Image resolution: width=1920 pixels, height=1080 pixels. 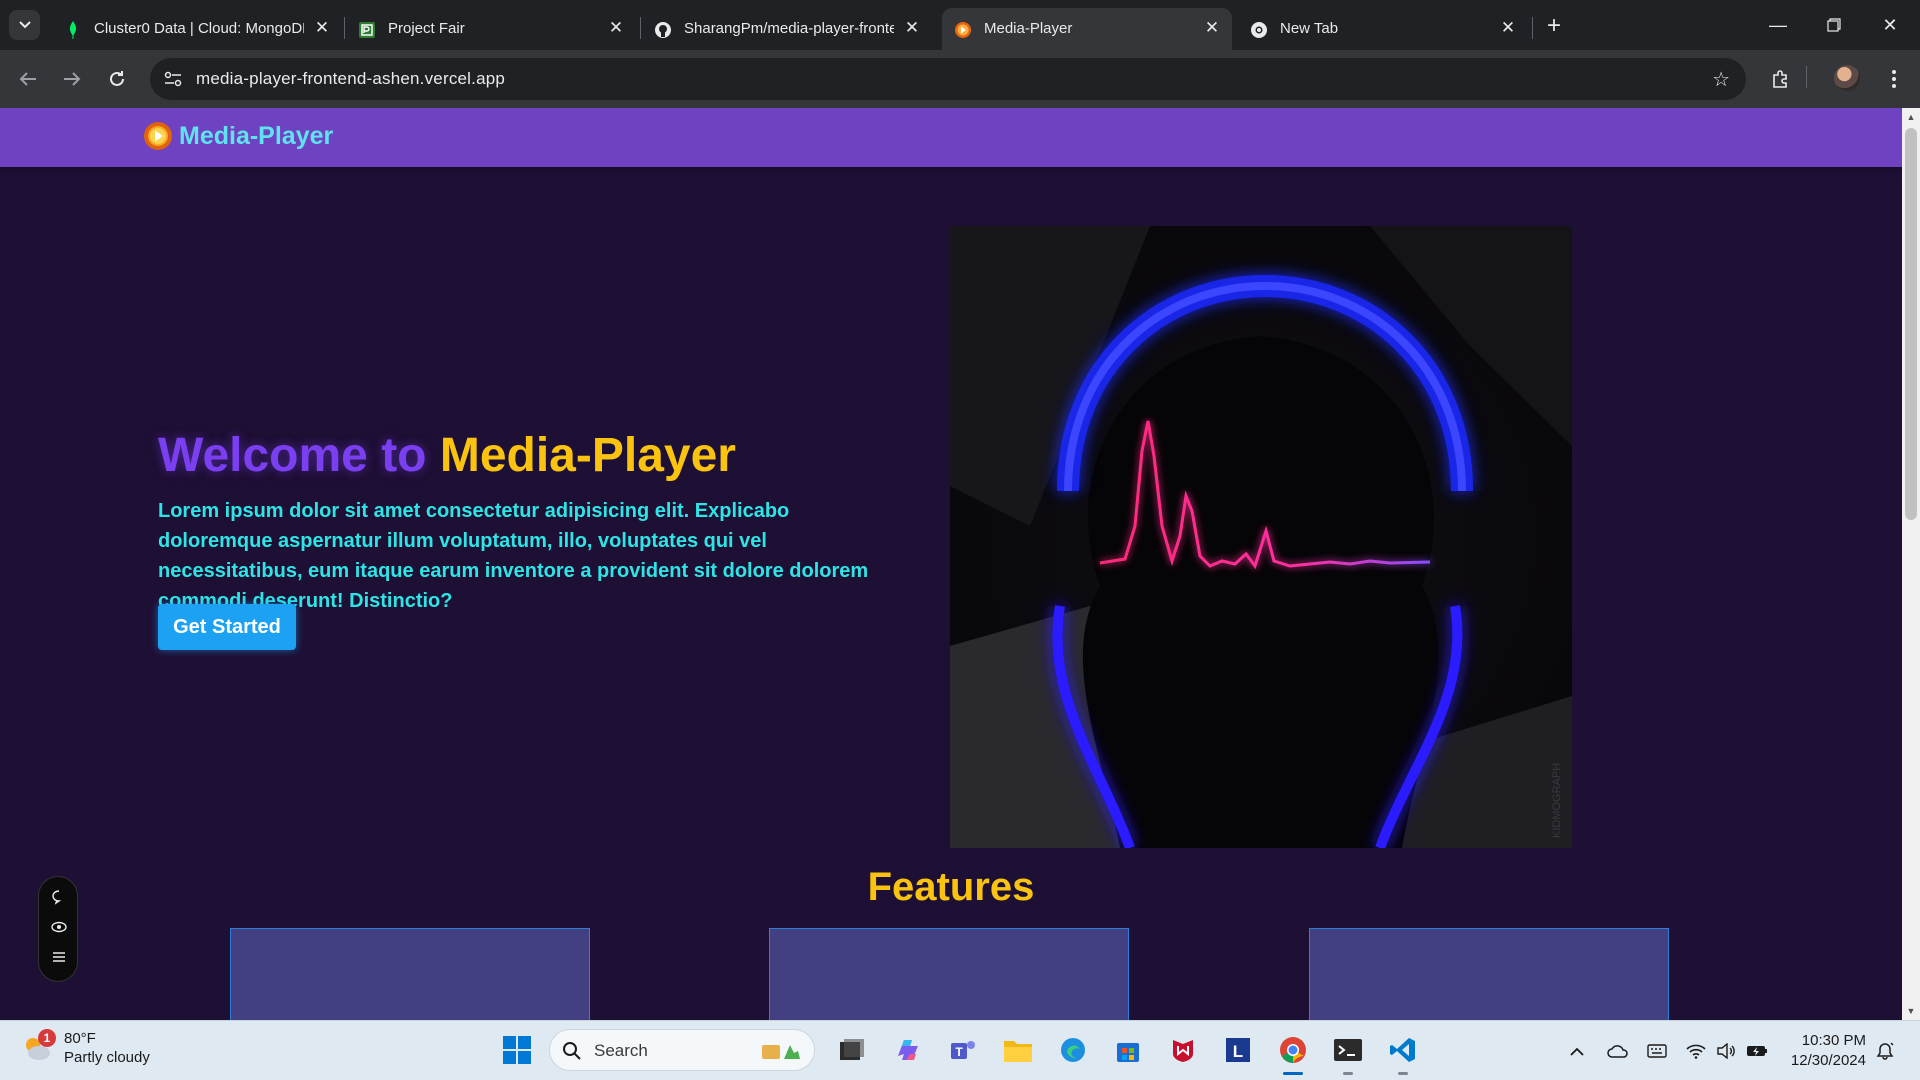 What do you see at coordinates (572, 1051) in the screenshot?
I see `search-icon` at bounding box center [572, 1051].